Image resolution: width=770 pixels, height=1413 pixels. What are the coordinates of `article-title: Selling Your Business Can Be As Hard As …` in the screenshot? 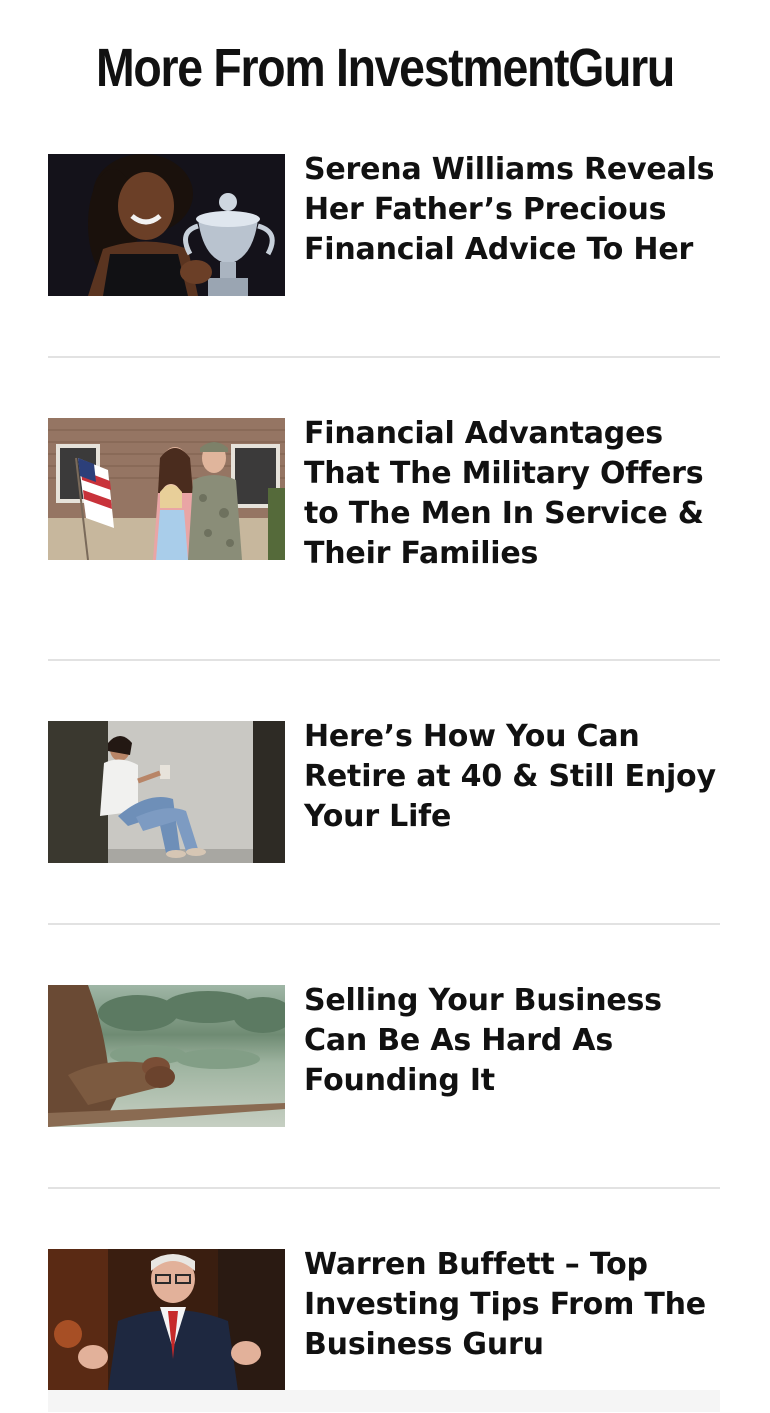 It's located at (514, 1041).